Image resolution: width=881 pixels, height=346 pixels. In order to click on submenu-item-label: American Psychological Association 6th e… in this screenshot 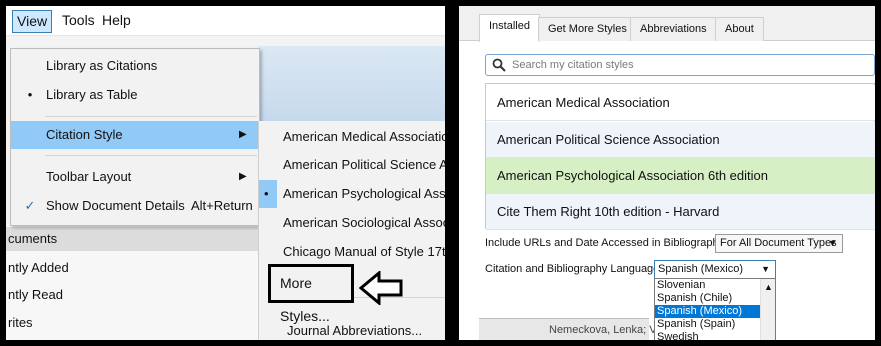, I will do `click(364, 193)`.